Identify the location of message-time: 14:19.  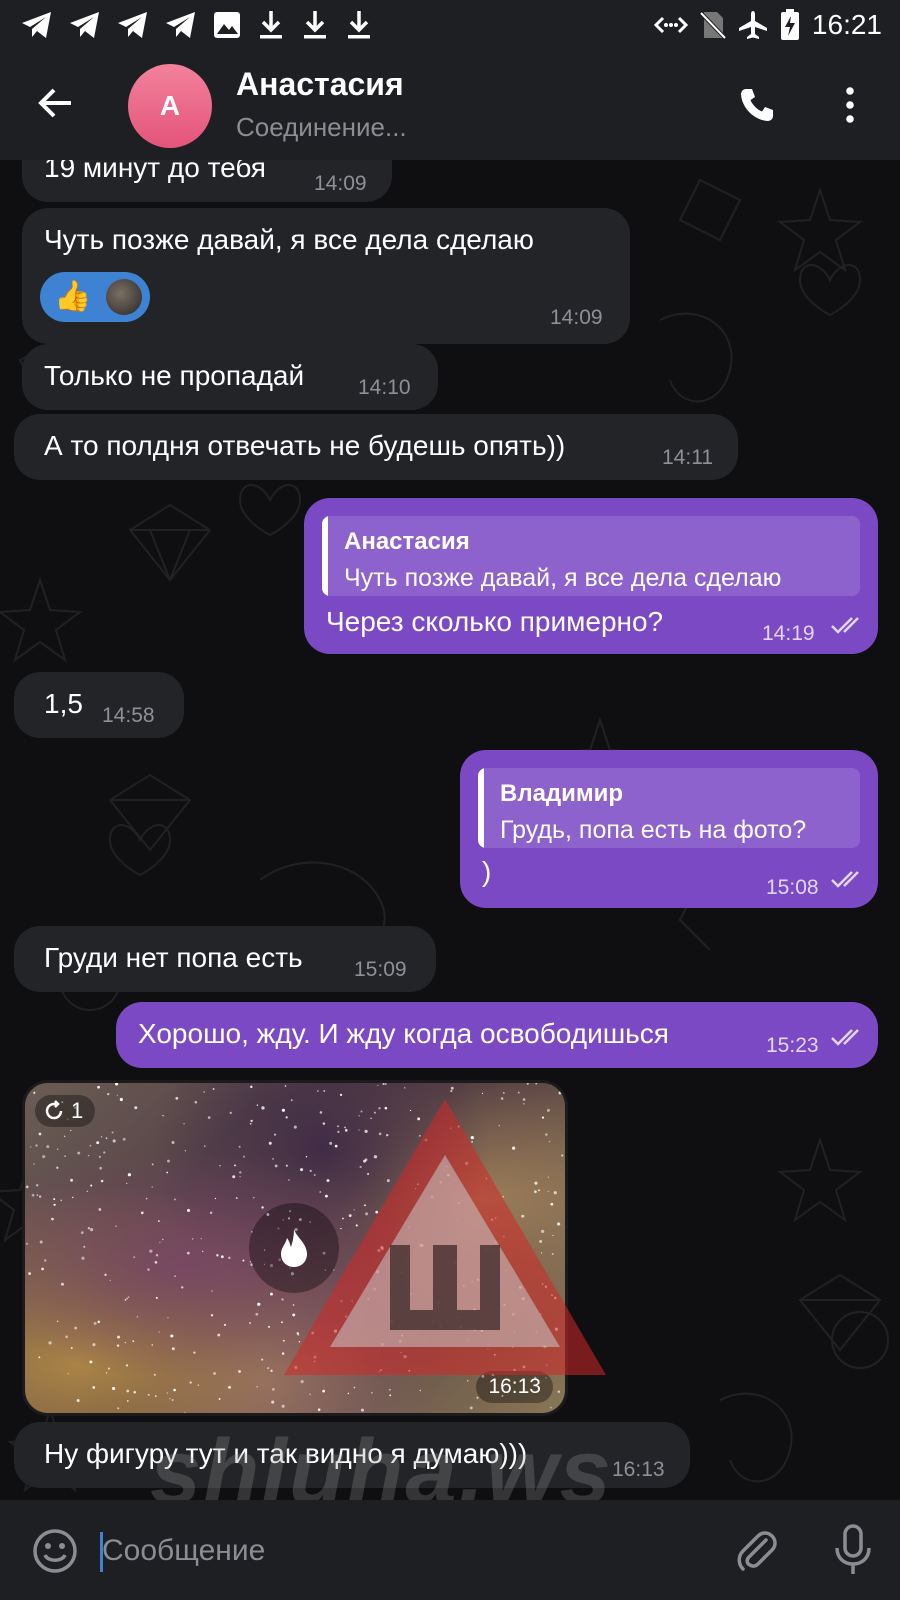
(788, 633).